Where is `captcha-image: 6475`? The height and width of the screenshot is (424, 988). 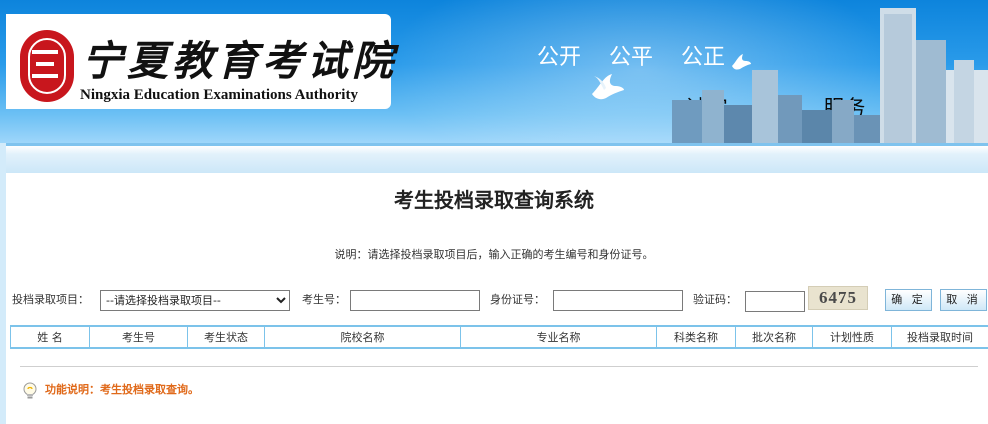
captcha-image: 6475 is located at coordinates (838, 298).